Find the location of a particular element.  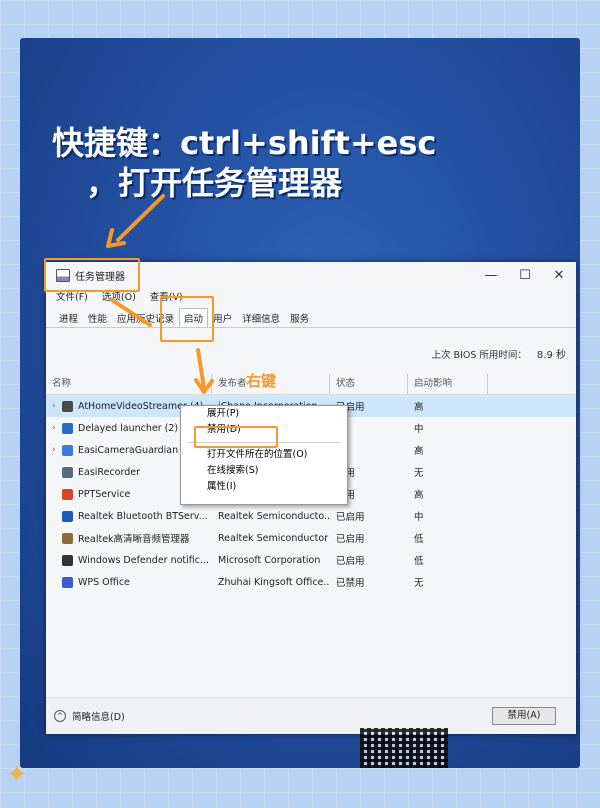

qr-code is located at coordinates (404, 748).